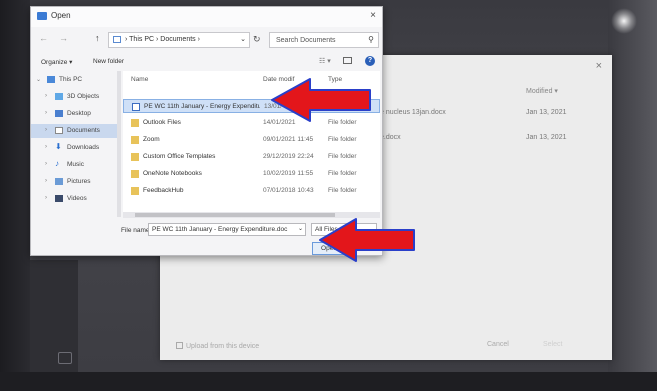 This screenshot has height=391, width=657. I want to click on refresh-icon: ↻, so click(257, 39).